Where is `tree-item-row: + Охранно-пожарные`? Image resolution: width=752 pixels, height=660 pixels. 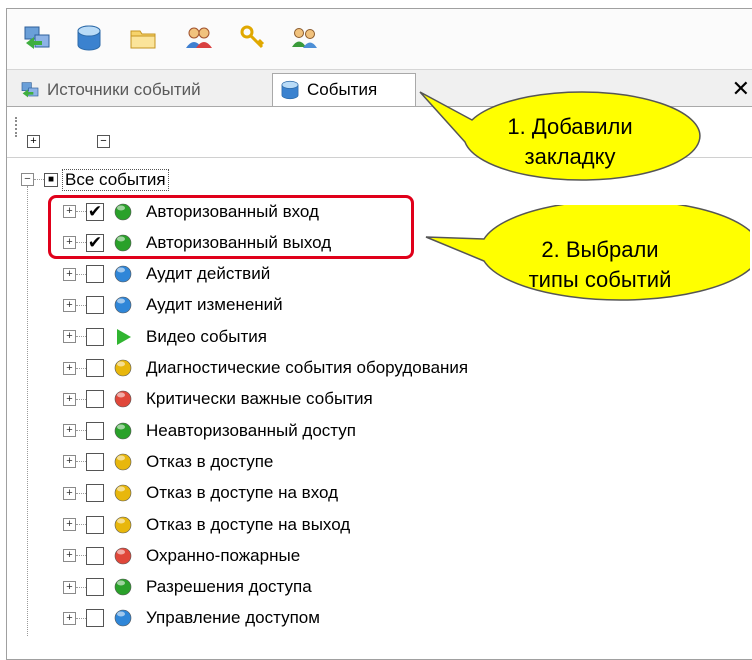
tree-item-row: + Охранно-пожарные is located at coordinates (181, 555).